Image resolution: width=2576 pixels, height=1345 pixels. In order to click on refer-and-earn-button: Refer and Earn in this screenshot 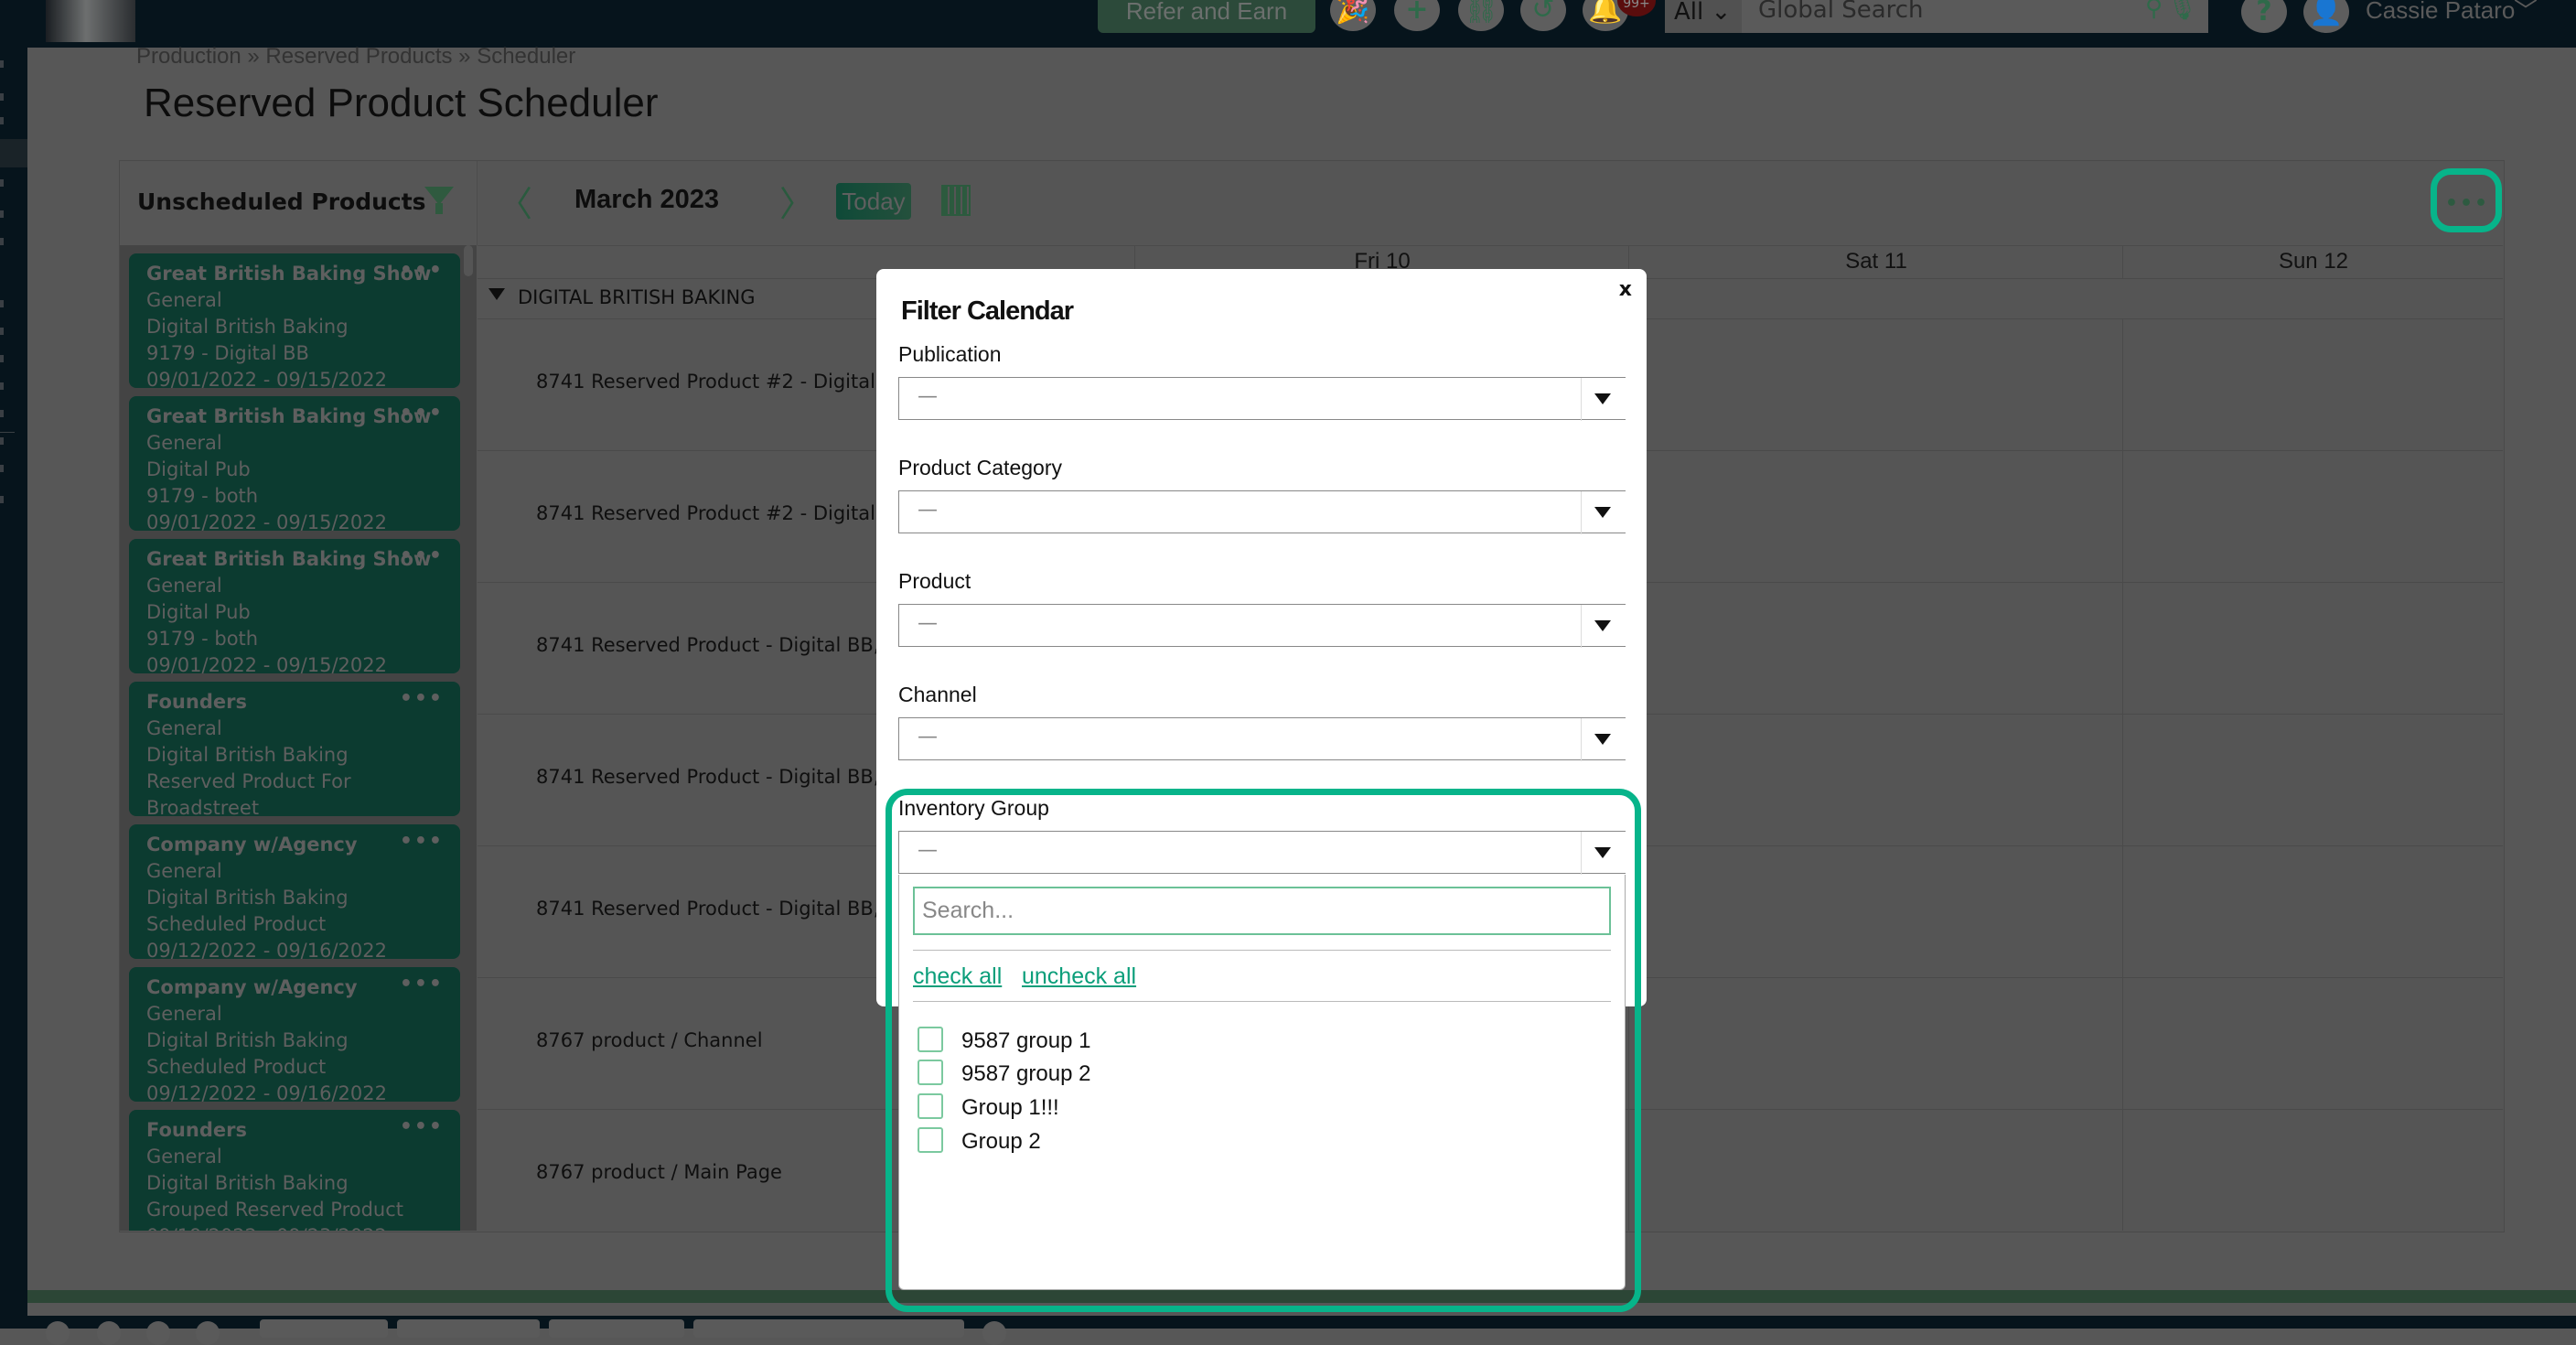, I will do `click(1207, 16)`.